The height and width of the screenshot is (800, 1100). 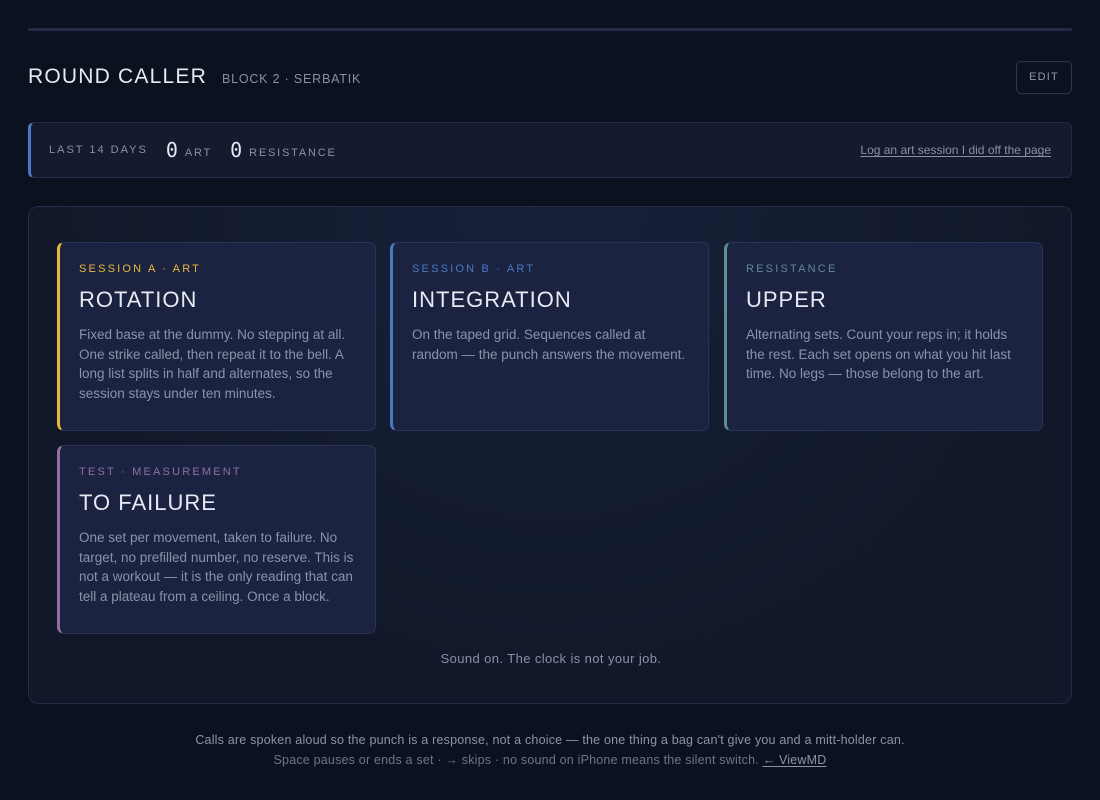 I want to click on stats-period-label: LAST 14 DAYS, so click(x=98, y=150).